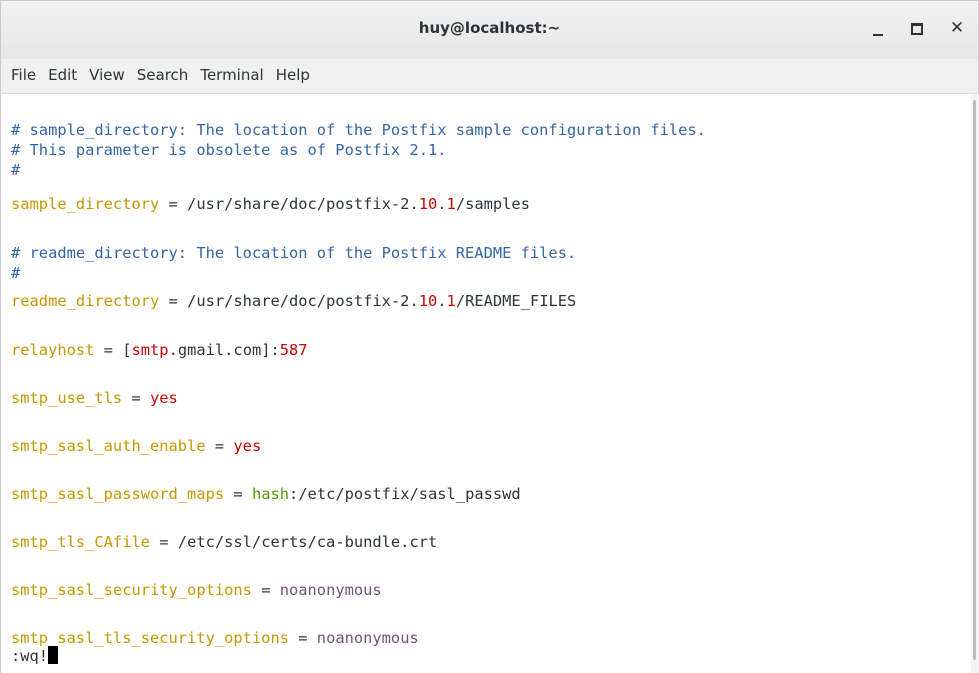 The image size is (979, 673). What do you see at coordinates (107, 75) in the screenshot?
I see `menu-view: View` at bounding box center [107, 75].